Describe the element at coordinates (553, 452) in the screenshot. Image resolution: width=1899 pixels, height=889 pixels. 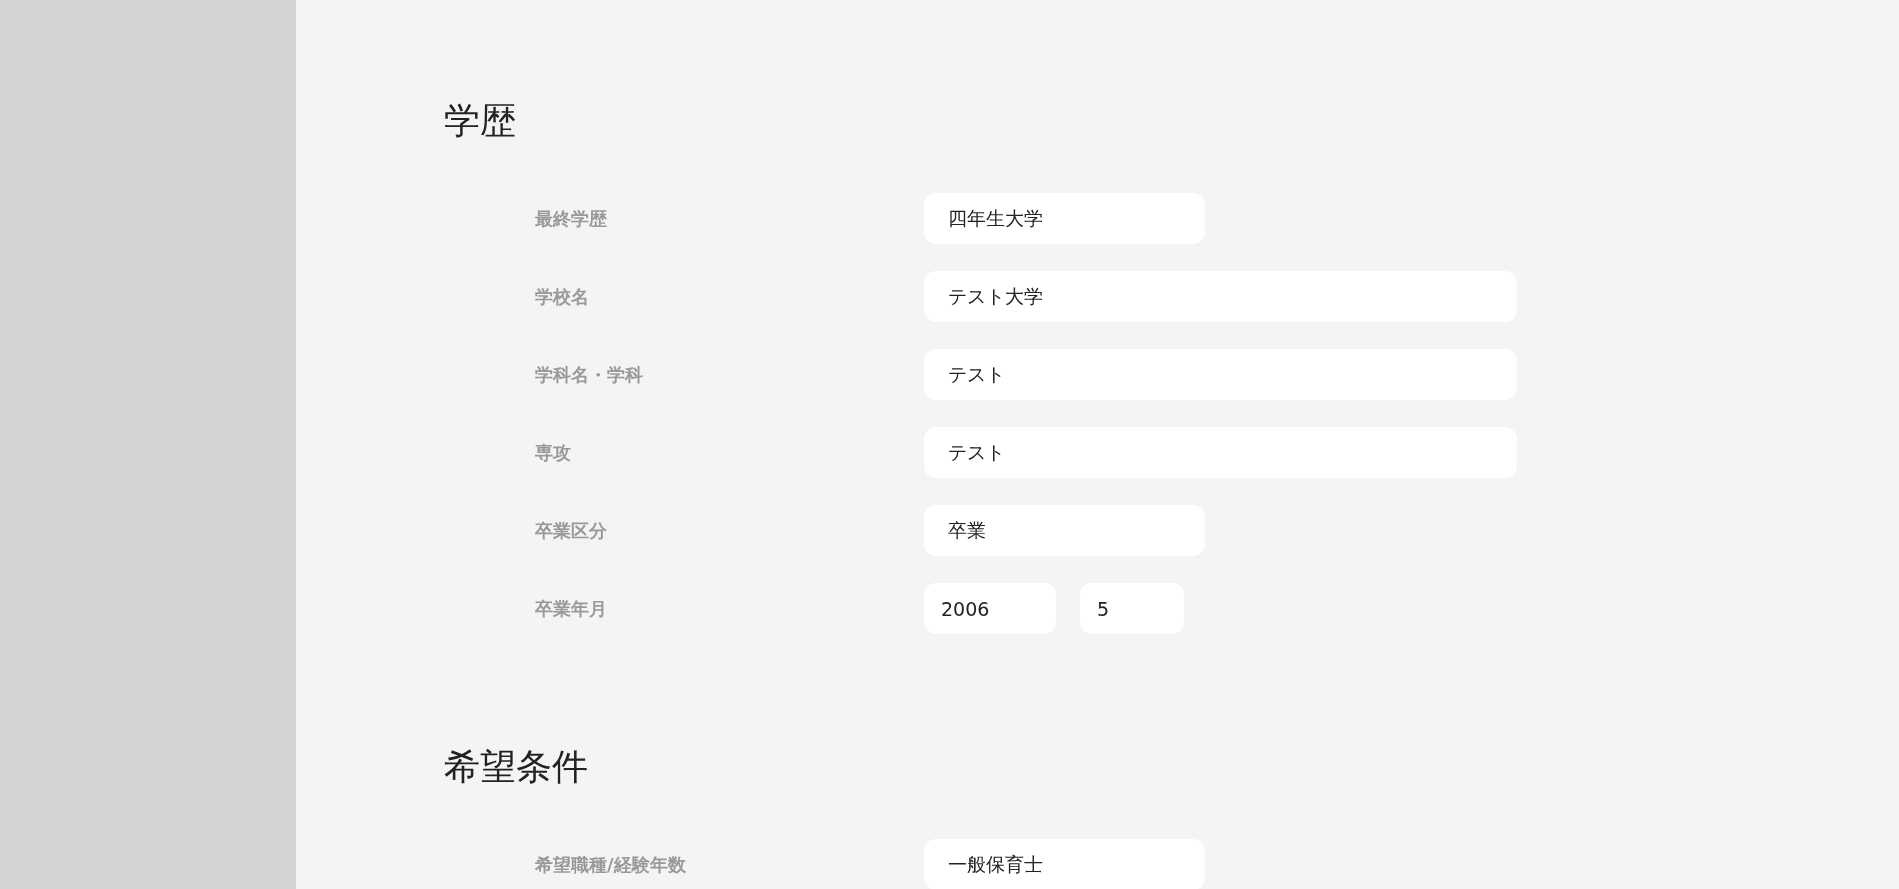
I see `field-label: 専攻` at that location.